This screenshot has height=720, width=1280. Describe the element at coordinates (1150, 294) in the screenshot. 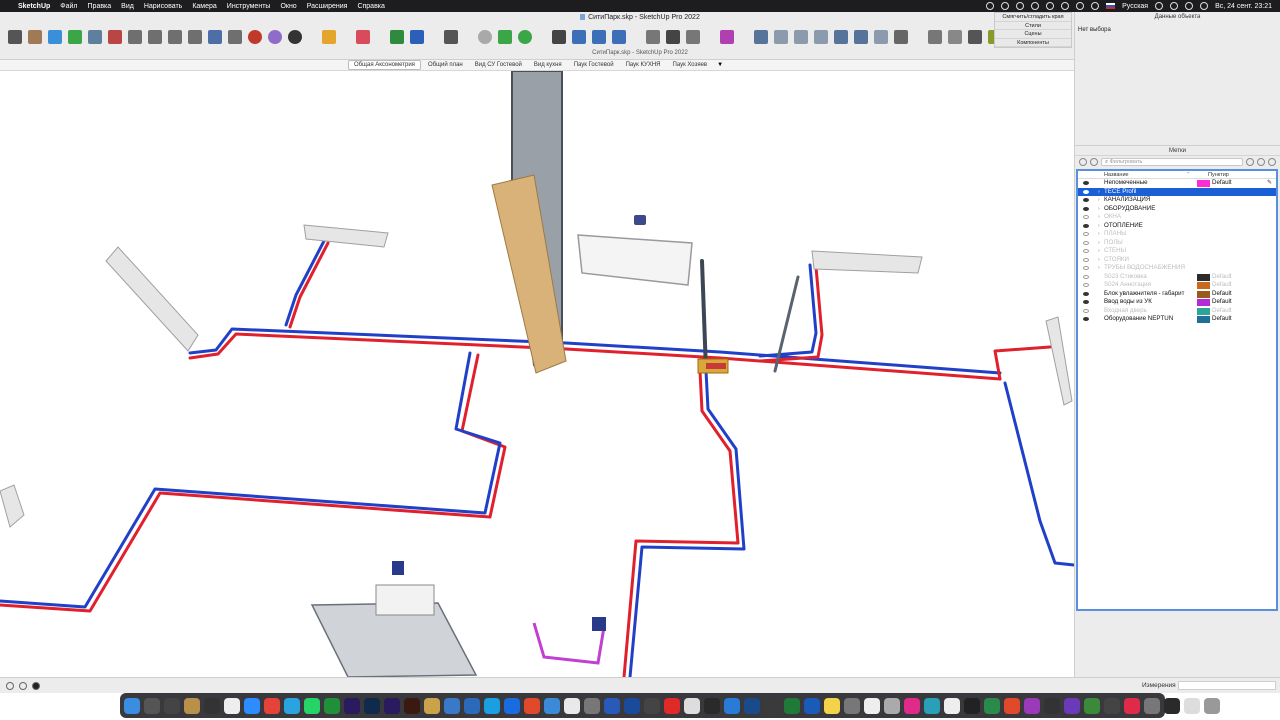

I see `tag-name: Блок увлажнителя - габарит` at that location.